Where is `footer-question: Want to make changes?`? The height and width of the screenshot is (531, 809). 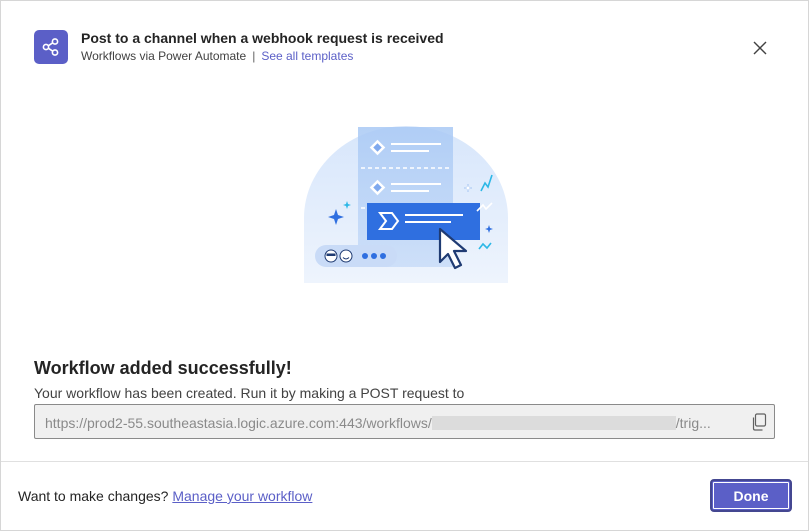
footer-question: Want to make changes? is located at coordinates (93, 496).